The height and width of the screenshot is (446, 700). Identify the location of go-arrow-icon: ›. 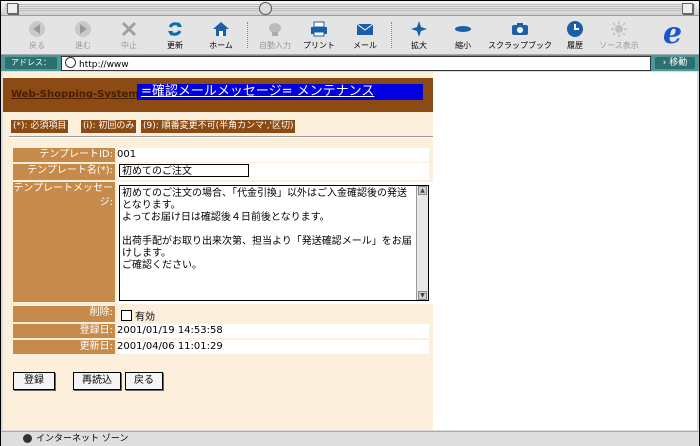
(664, 63).